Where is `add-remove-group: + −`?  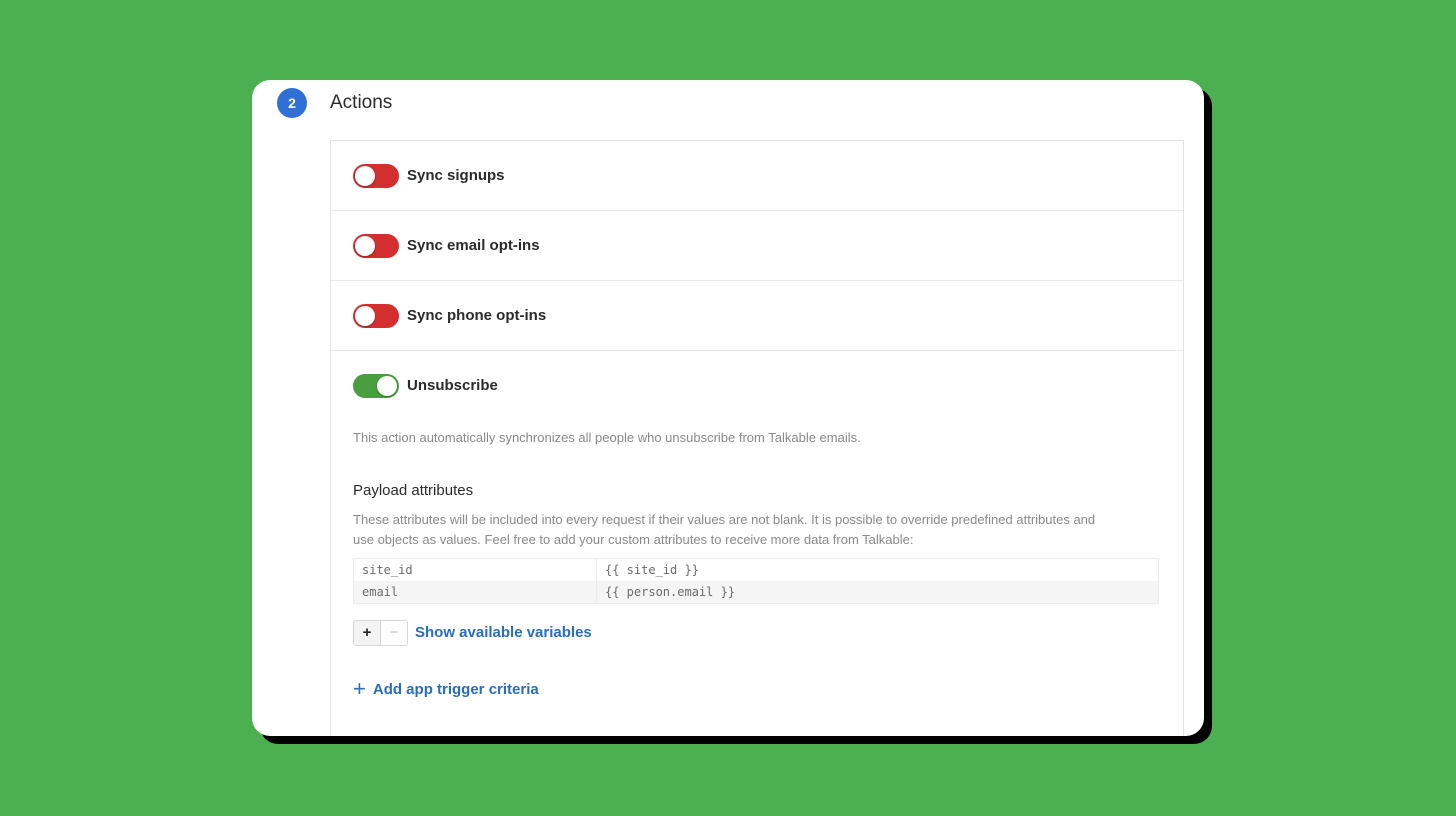
add-remove-group: + − is located at coordinates (380, 633).